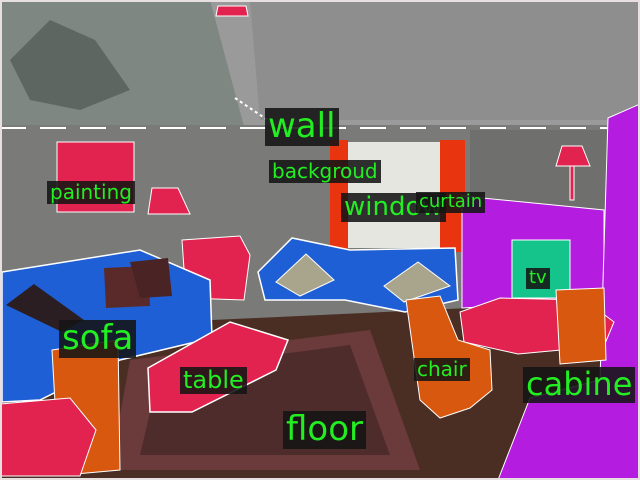  What do you see at coordinates (325, 171) in the screenshot?
I see `label-backgroud: backgroud` at bounding box center [325, 171].